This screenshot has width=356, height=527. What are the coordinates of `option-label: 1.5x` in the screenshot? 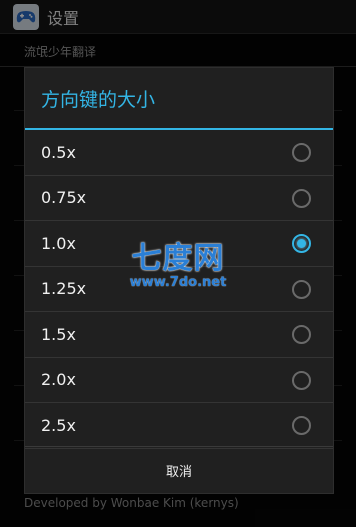 It's located at (58, 334).